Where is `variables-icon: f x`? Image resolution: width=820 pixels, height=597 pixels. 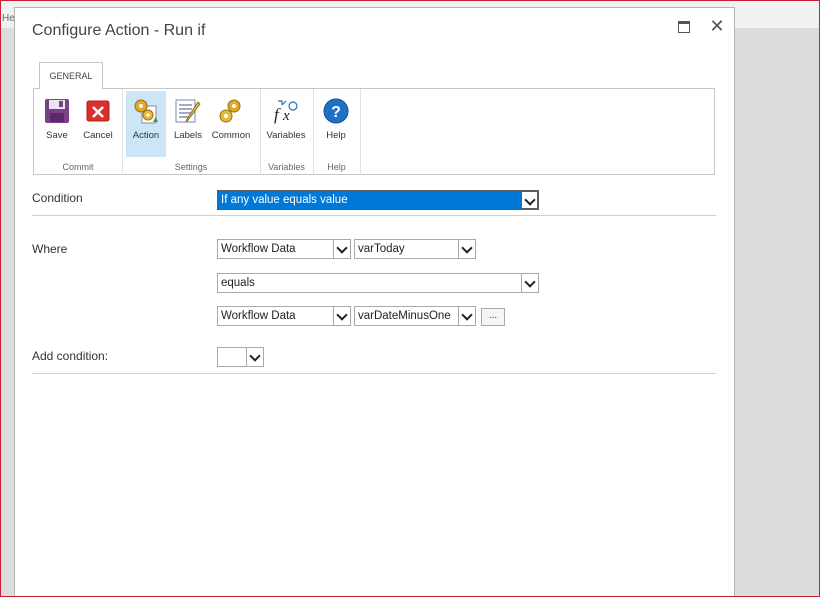 variables-icon: f x is located at coordinates (286, 112).